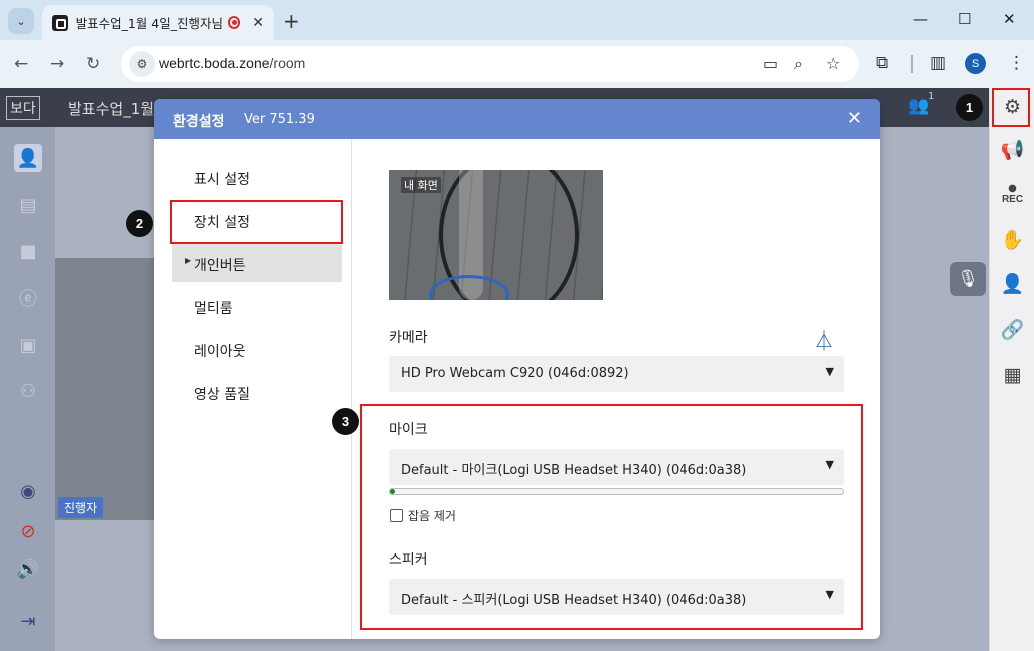 This screenshot has width=1034, height=651. I want to click on reload-button: ↻, so click(93, 64).